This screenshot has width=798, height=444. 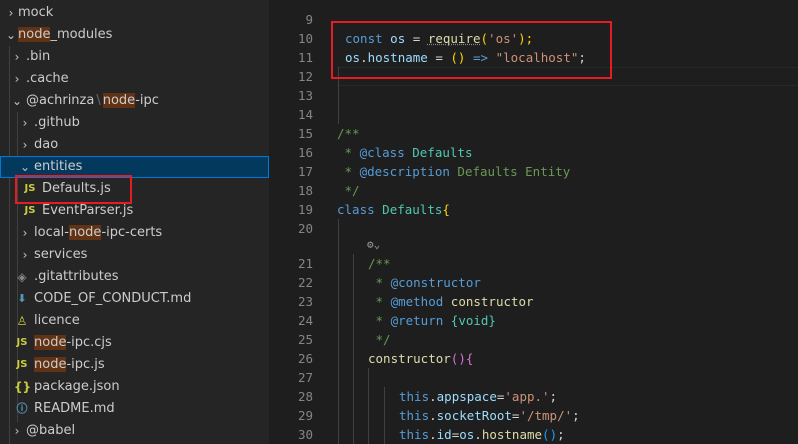 I want to click on token-bracket: );, so click(x=526, y=38).